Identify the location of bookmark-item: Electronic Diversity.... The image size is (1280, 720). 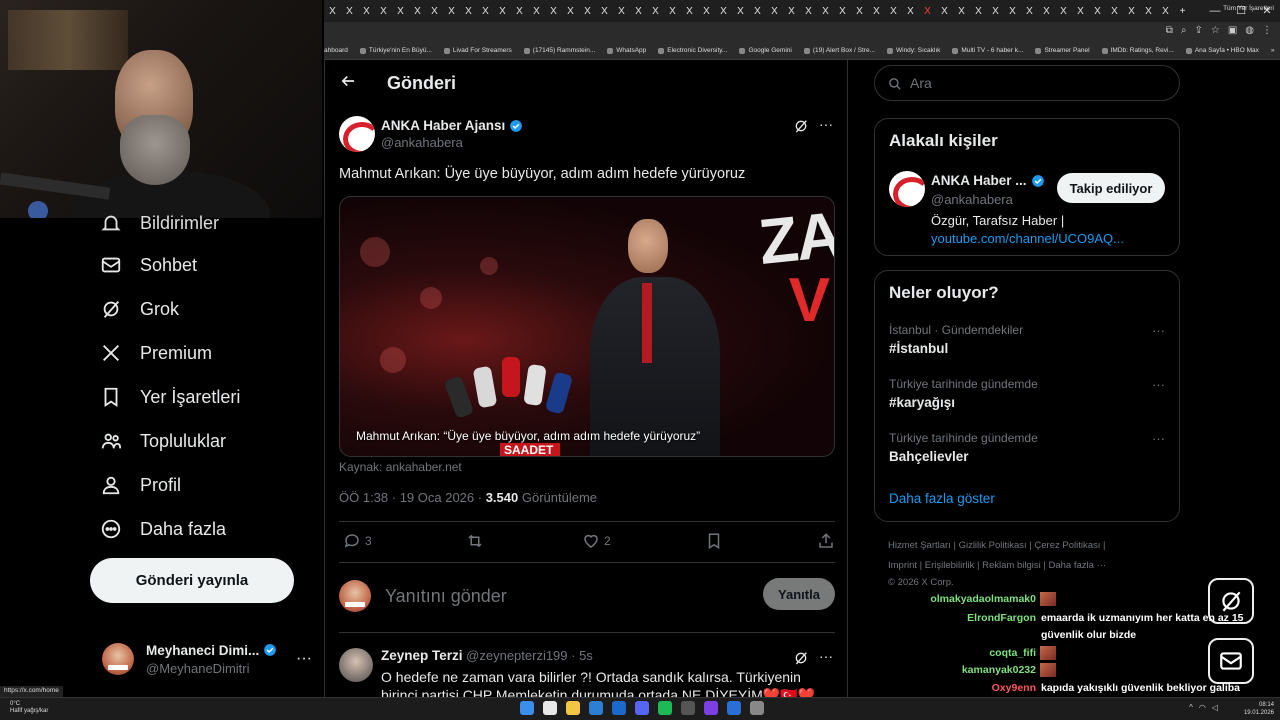
(692, 50).